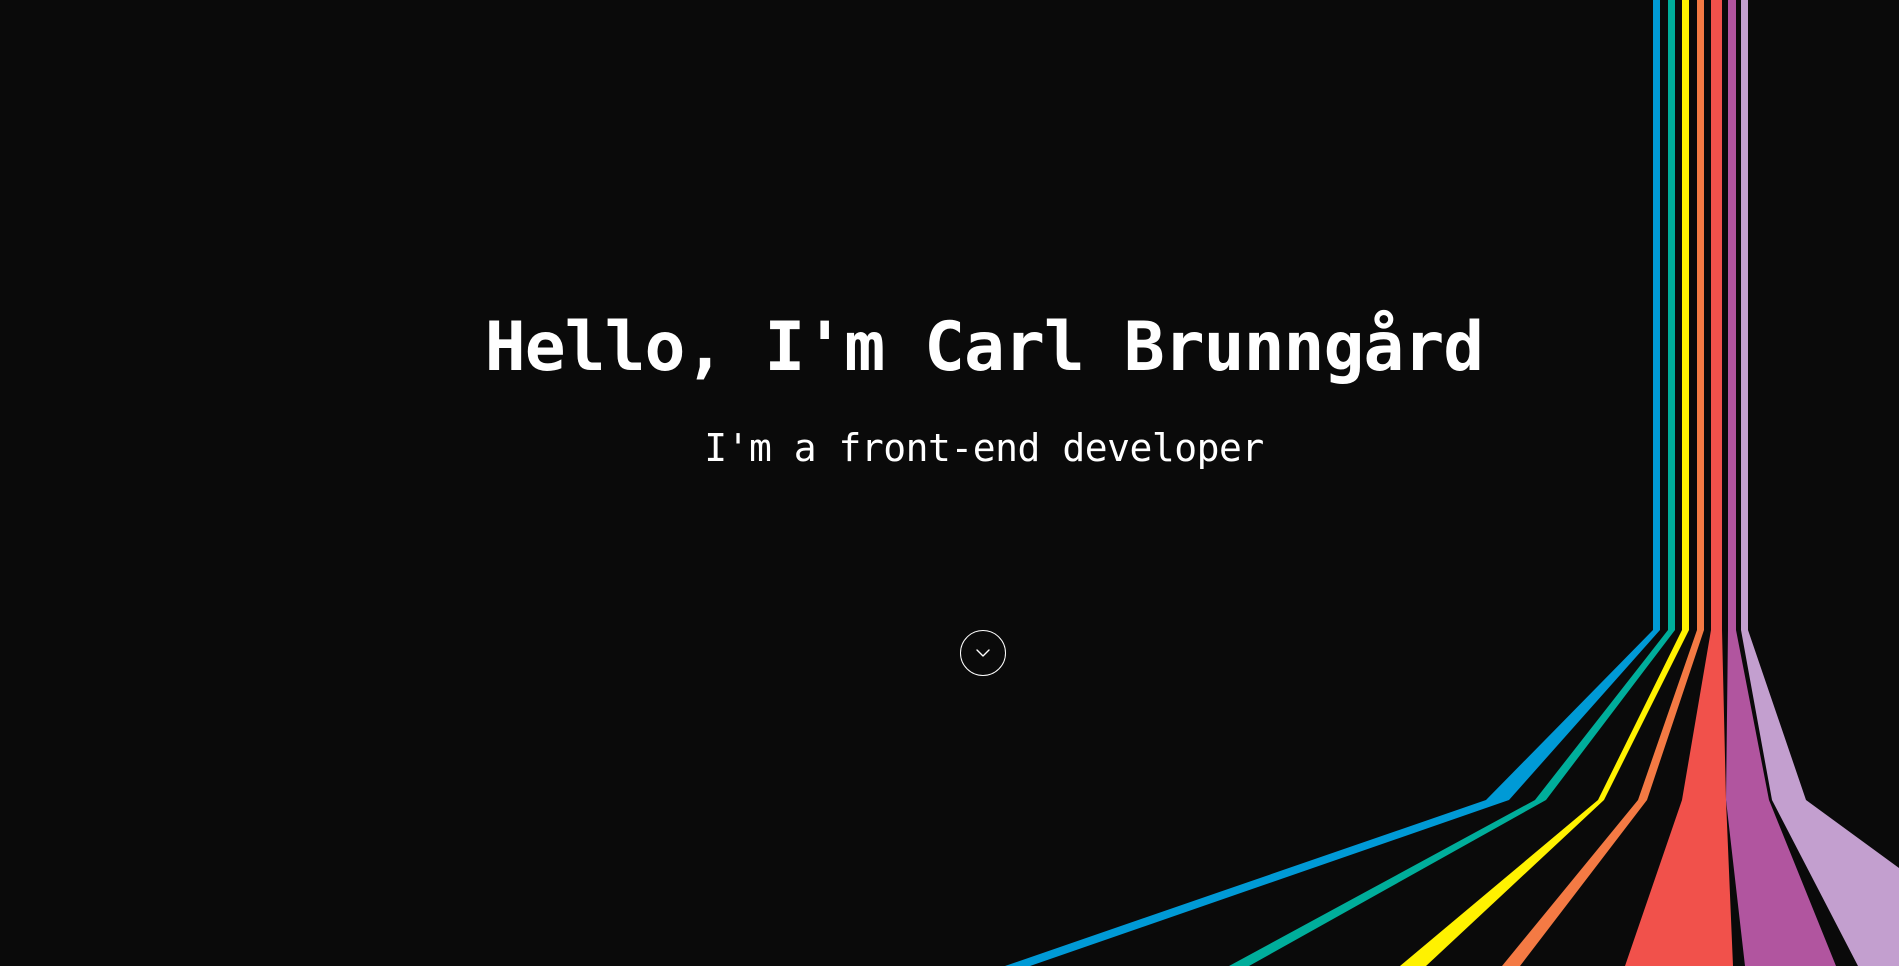  I want to click on stripe-magenta, so click(1781, 483).